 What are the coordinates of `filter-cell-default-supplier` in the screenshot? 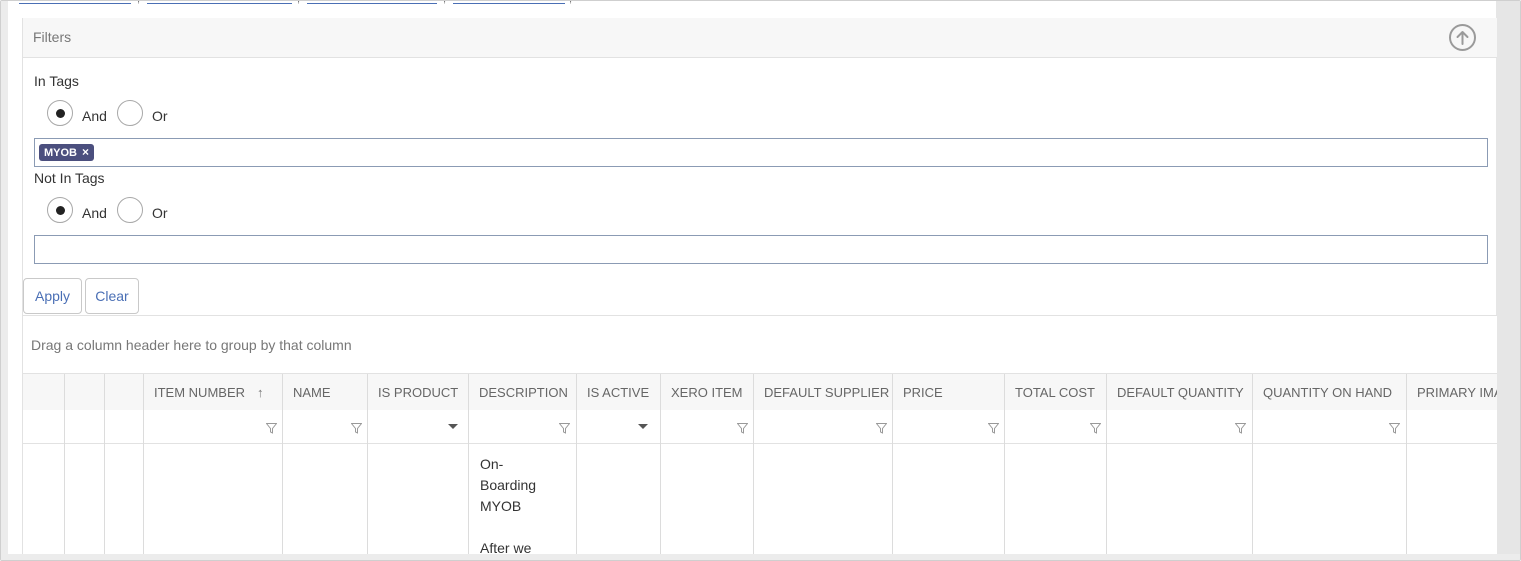 It's located at (822, 427).